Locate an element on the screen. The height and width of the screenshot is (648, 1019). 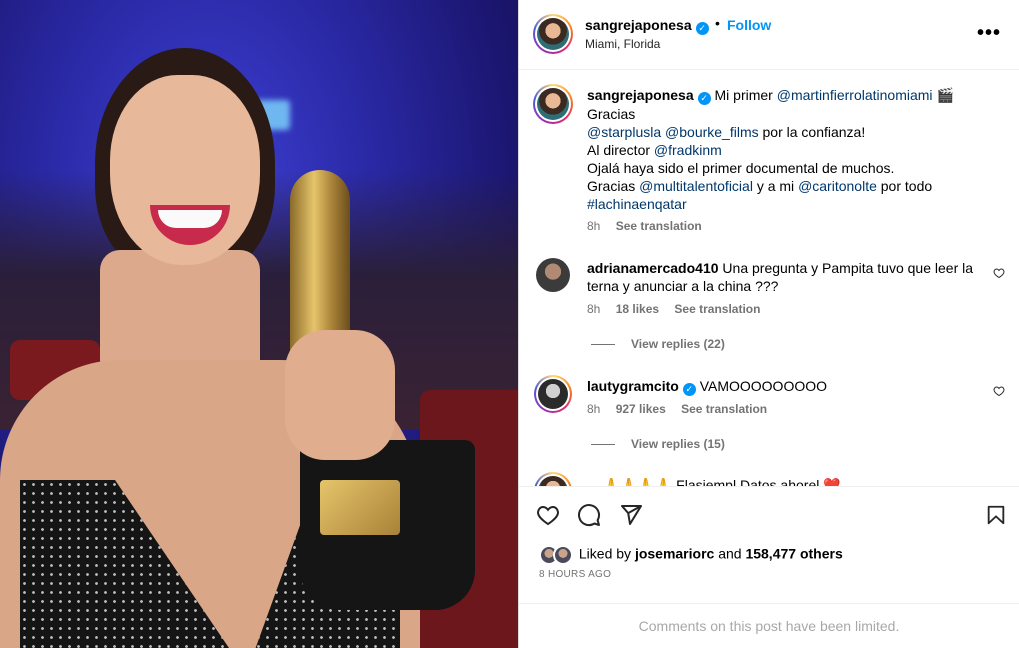
likes-count: 927 likes is located at coordinates (641, 409).